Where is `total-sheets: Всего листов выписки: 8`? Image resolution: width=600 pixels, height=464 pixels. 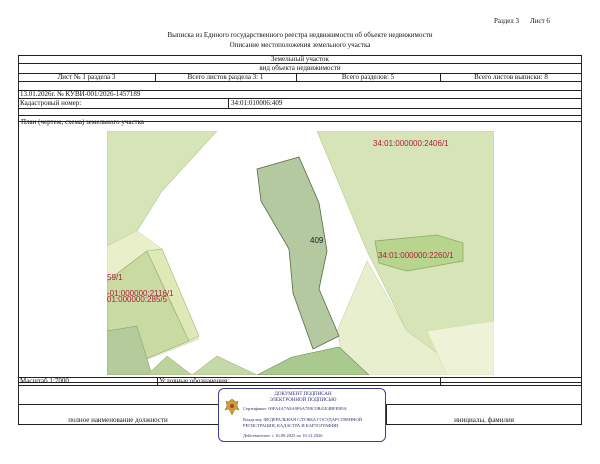 total-sheets: Всего листов выписки: 8 is located at coordinates (511, 77).